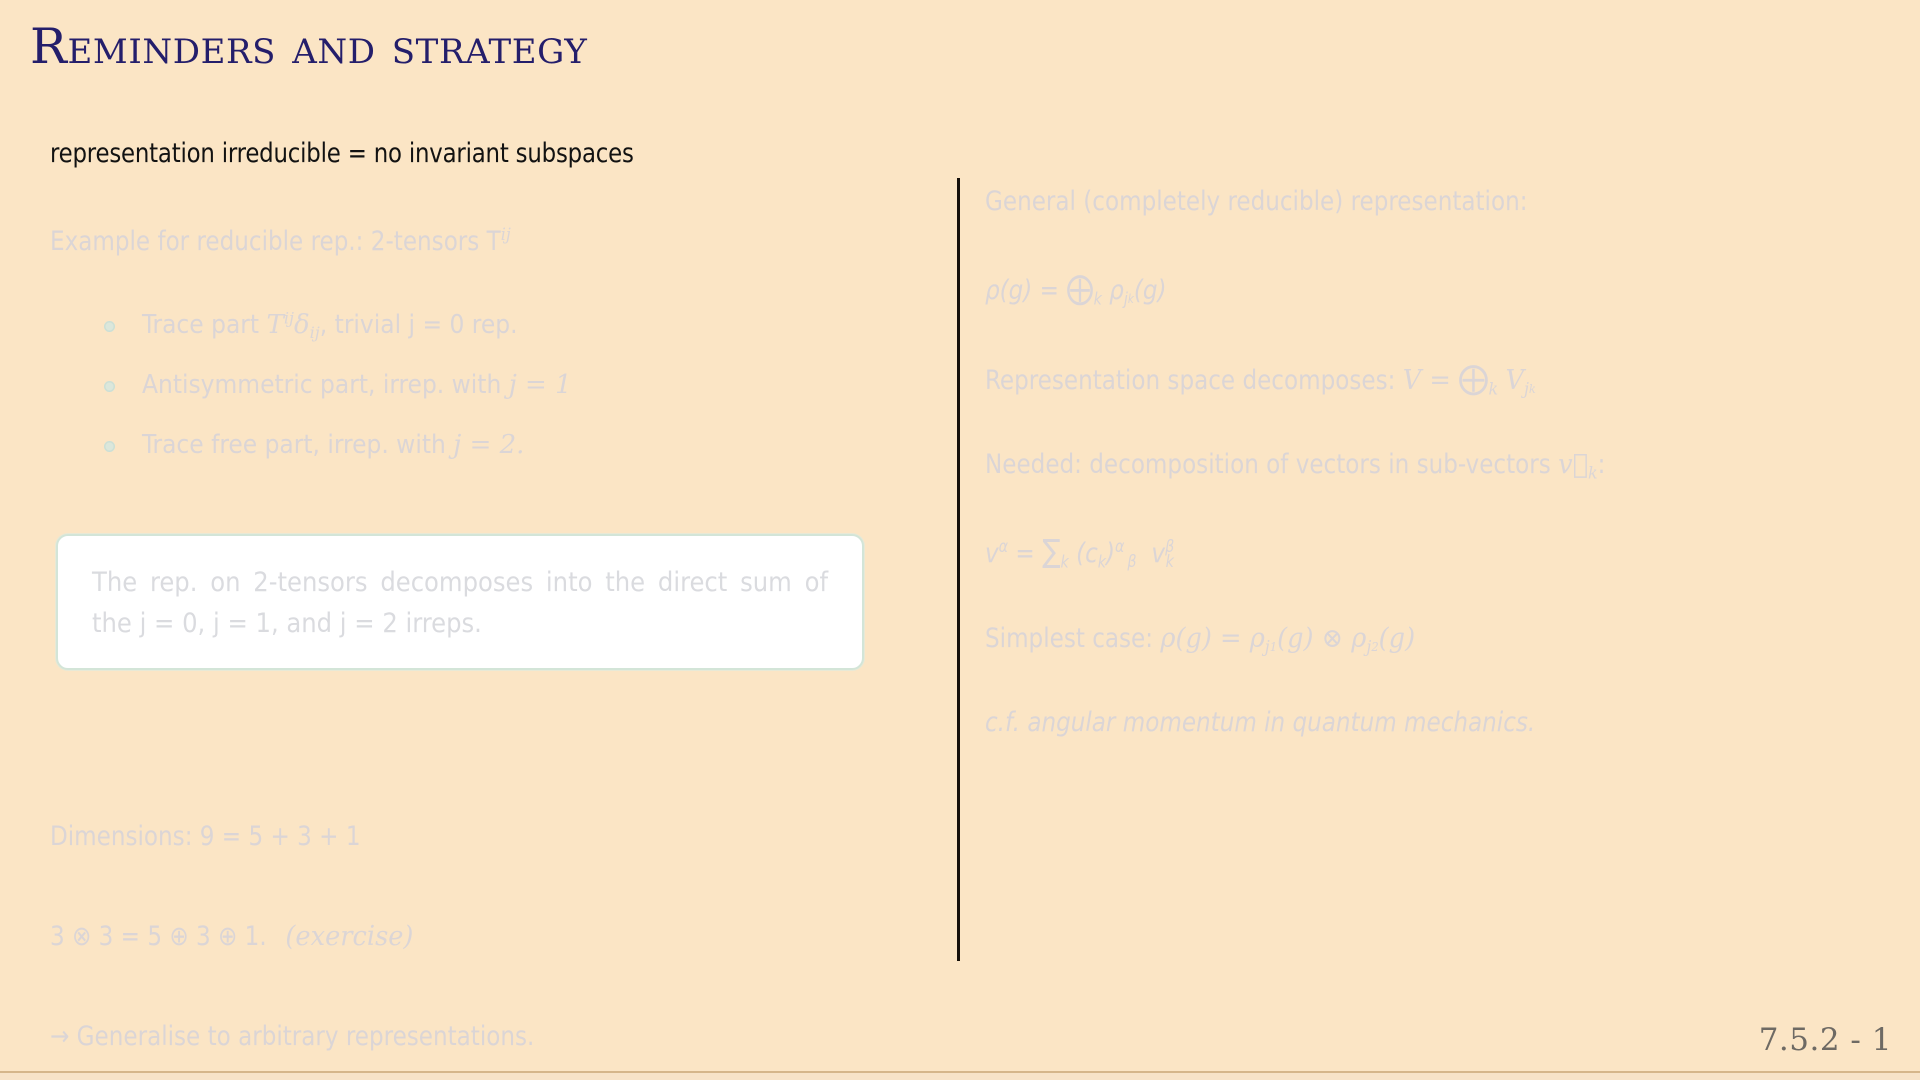  What do you see at coordinates (275, 325) in the screenshot?
I see `bullet-math-1: T` at bounding box center [275, 325].